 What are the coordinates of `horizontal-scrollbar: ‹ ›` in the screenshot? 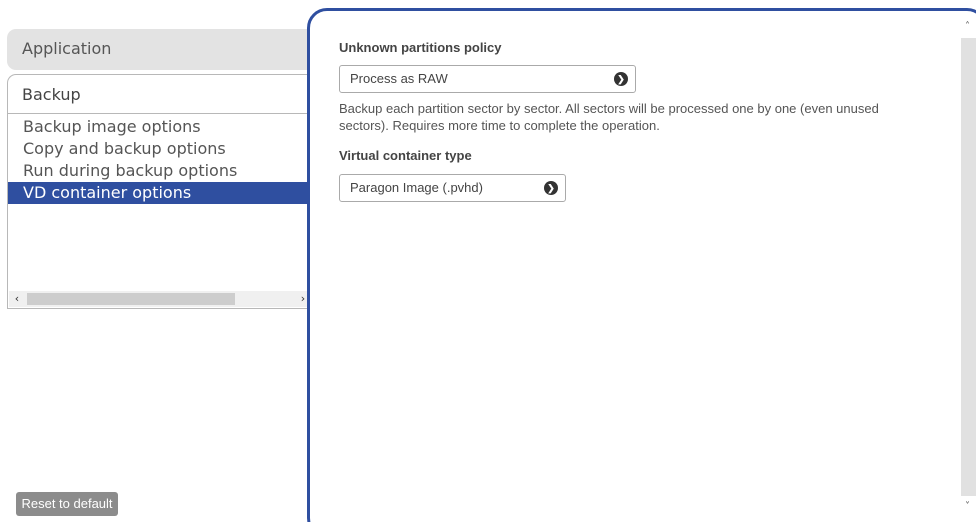 It's located at (160, 299).